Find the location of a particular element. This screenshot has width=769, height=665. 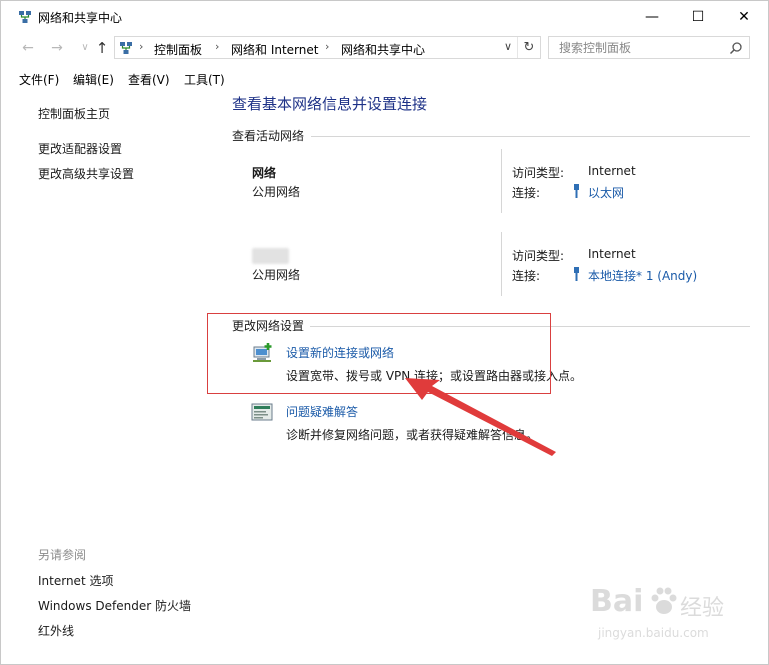

arrow-up-icon: ↑ is located at coordinates (102, 48).